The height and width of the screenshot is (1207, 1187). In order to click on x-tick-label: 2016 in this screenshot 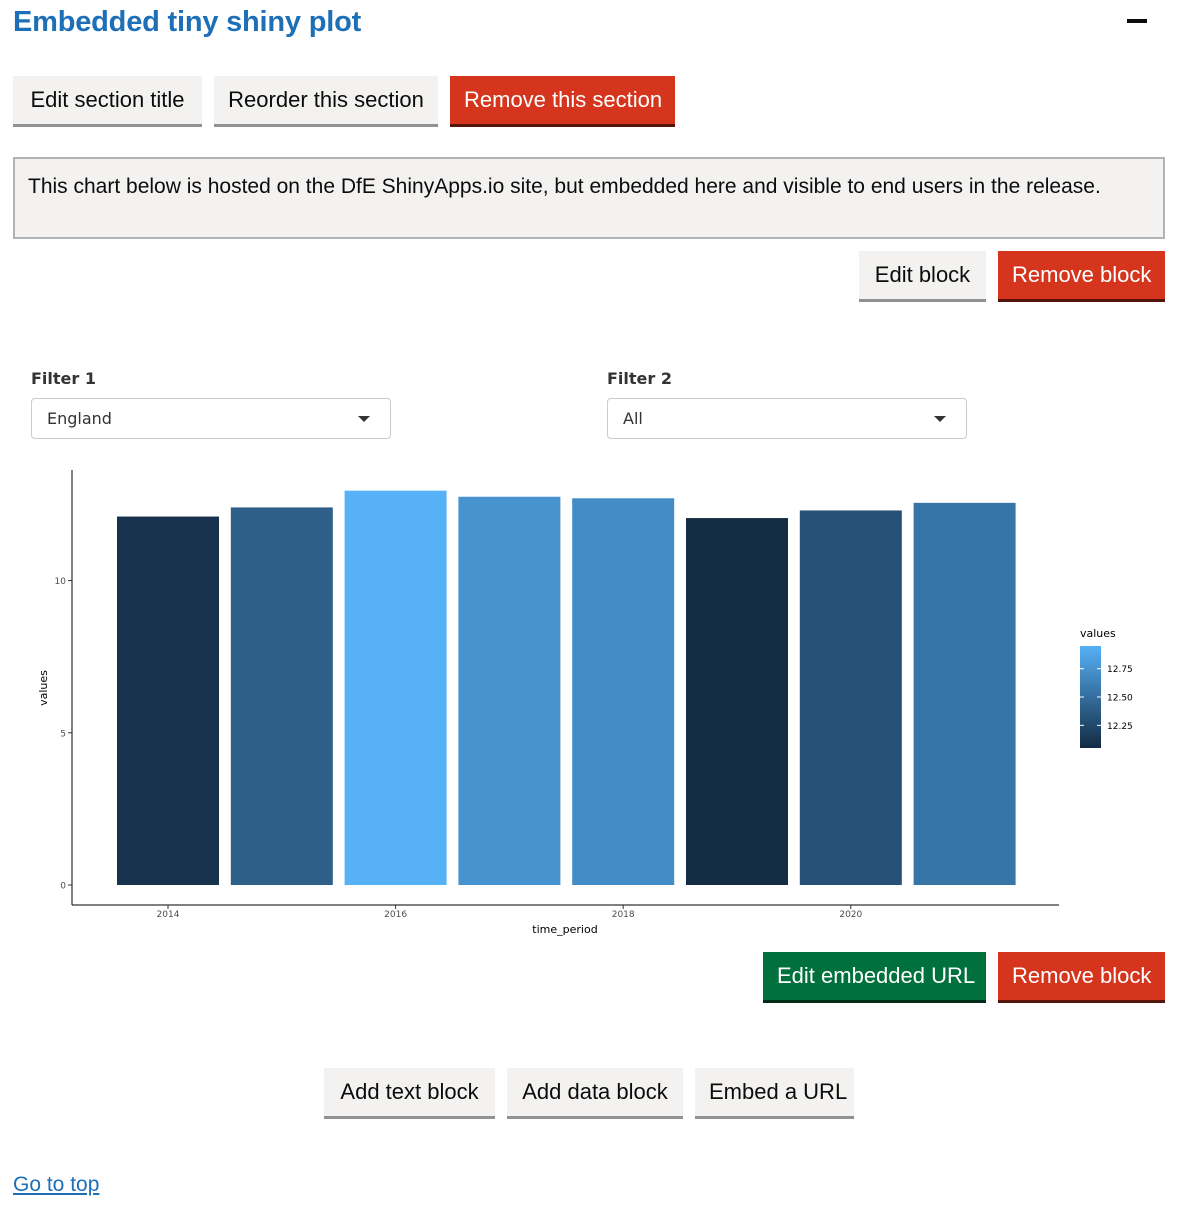, I will do `click(395, 915)`.